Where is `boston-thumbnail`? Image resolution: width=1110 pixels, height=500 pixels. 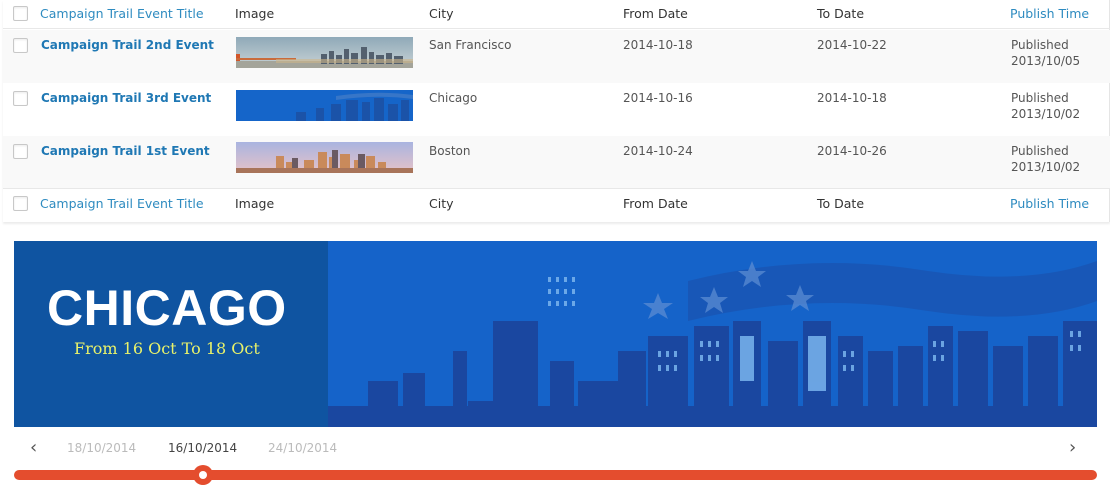
boston-thumbnail is located at coordinates (324, 157).